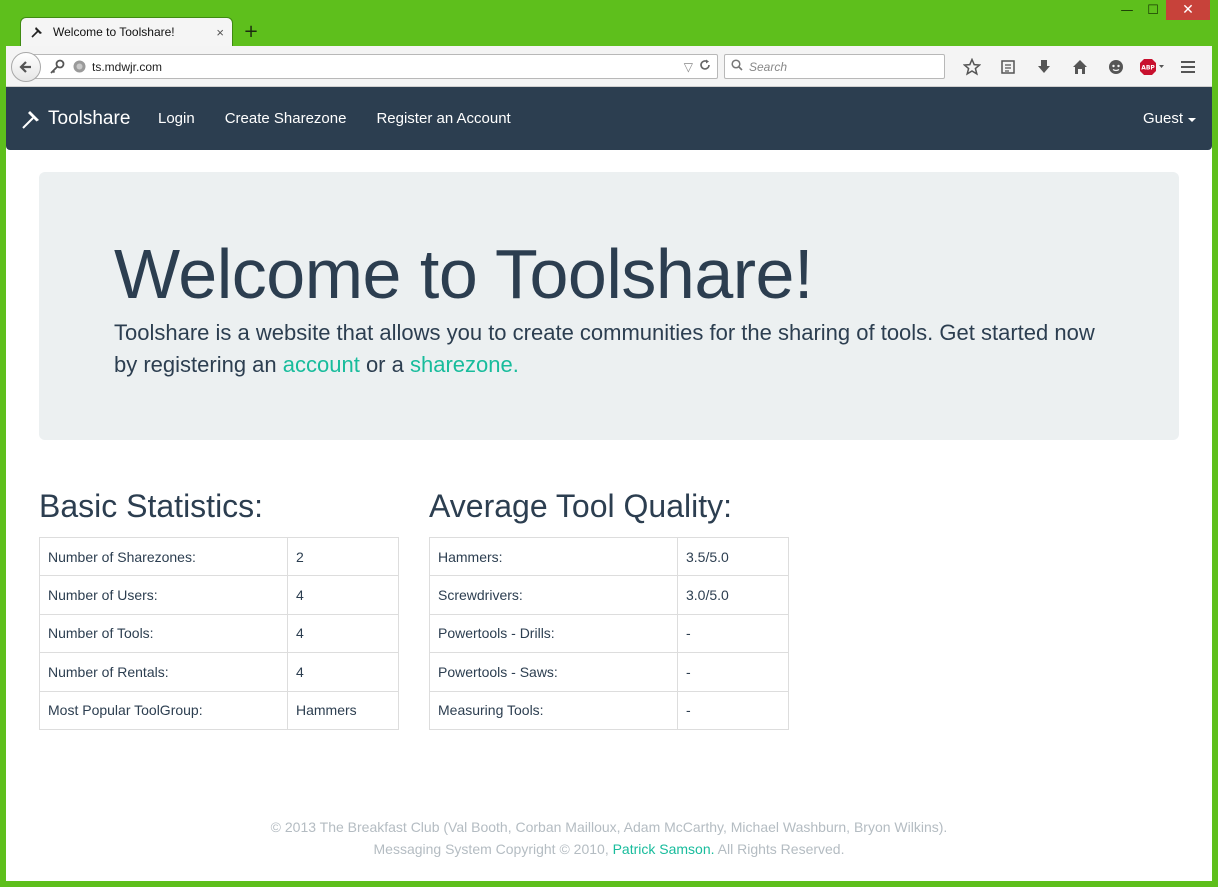 This screenshot has height=887, width=1218. Describe the element at coordinates (1008, 66) in the screenshot. I see `reading-list-icon` at that location.